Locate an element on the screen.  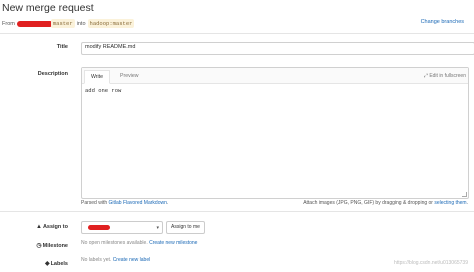
branch-info: From master into hadoop:master is located at coordinates (68, 23).